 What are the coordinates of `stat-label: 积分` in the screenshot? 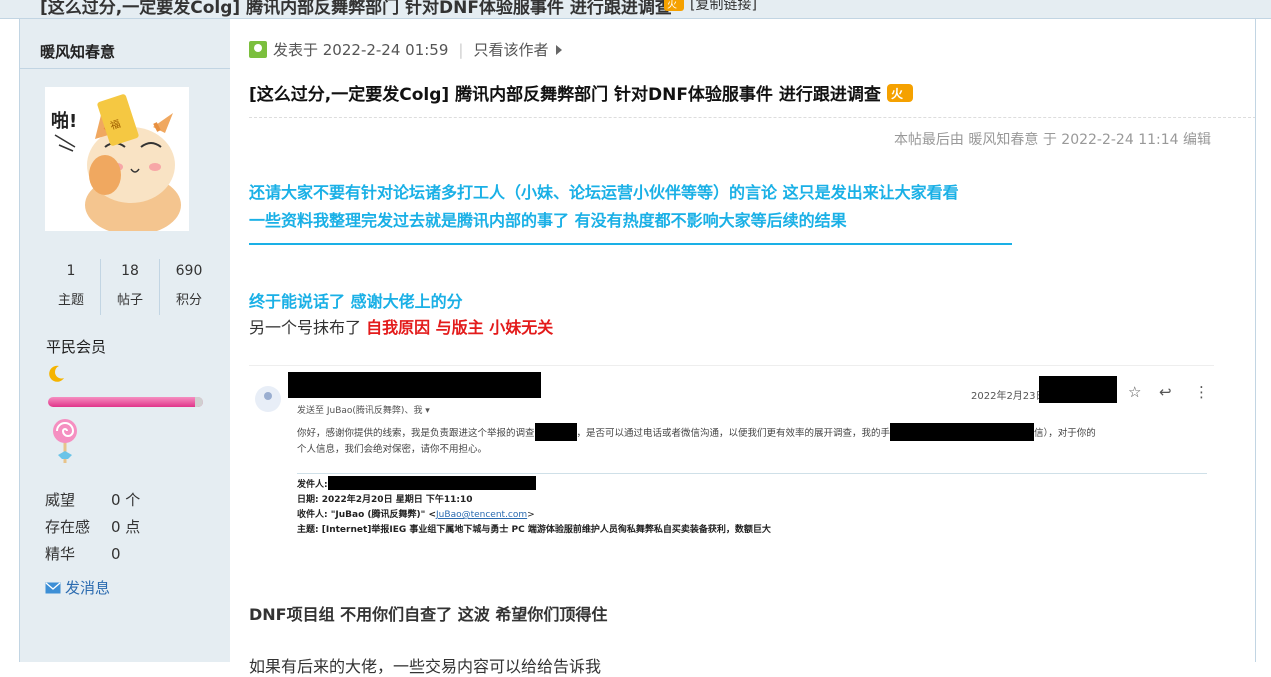 It's located at (188, 300).